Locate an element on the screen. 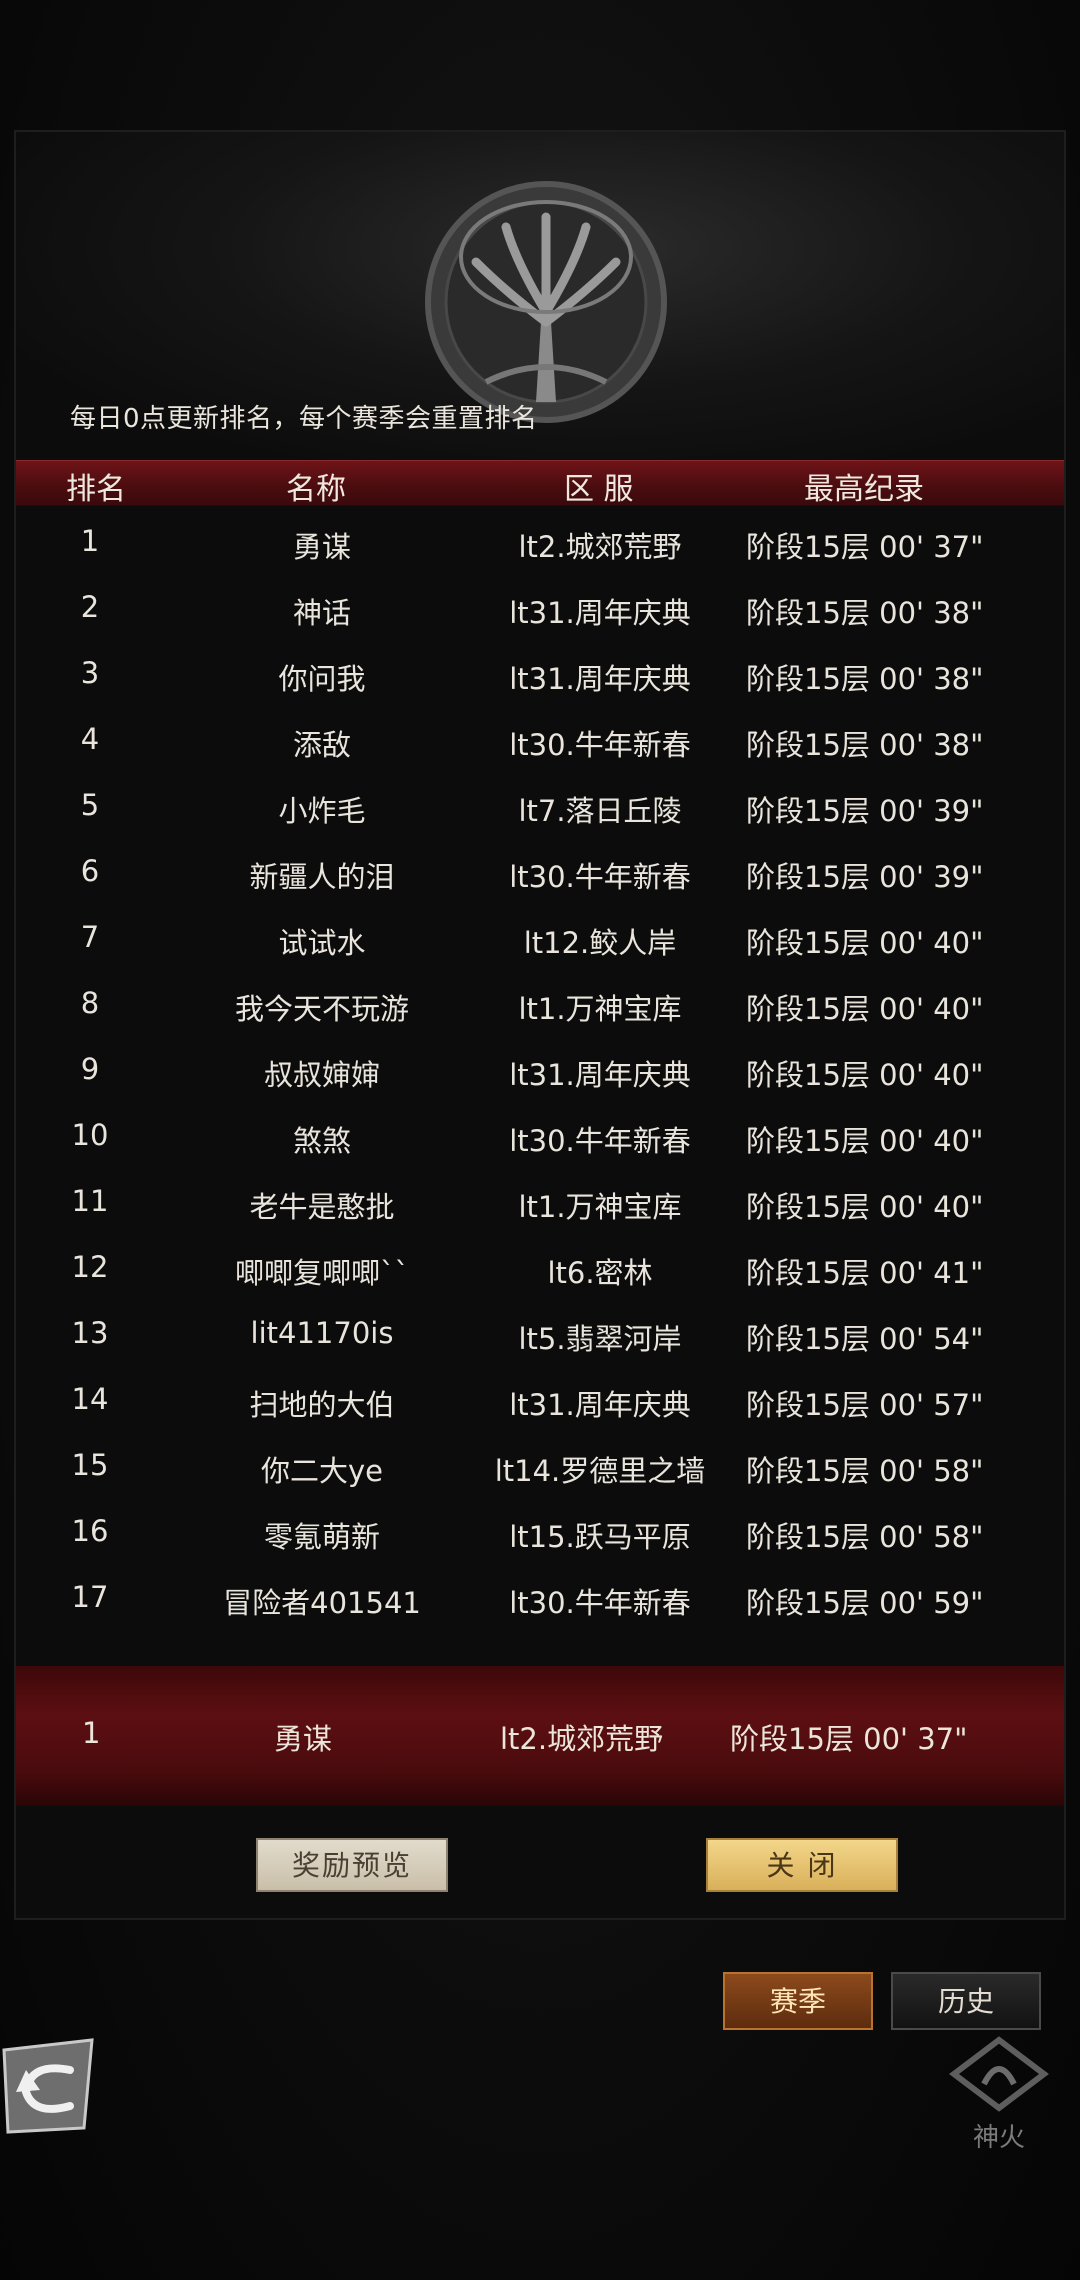 This screenshot has height=2280, width=1080. server-cell: lt14.罗德里之墙 is located at coordinates (600, 1471).